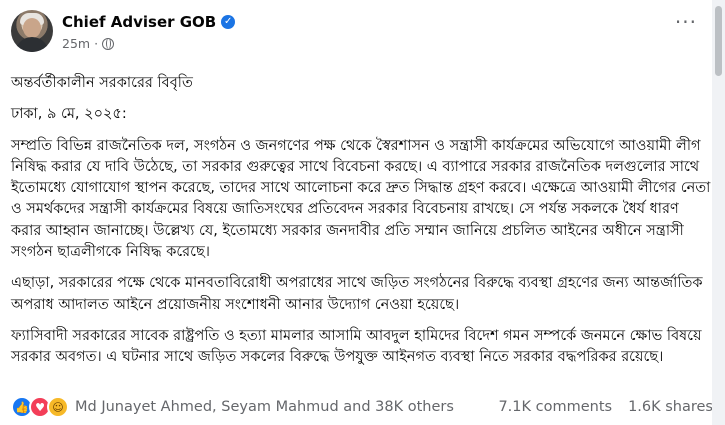  What do you see at coordinates (718, 212) in the screenshot?
I see `page-scrollbar` at bounding box center [718, 212].